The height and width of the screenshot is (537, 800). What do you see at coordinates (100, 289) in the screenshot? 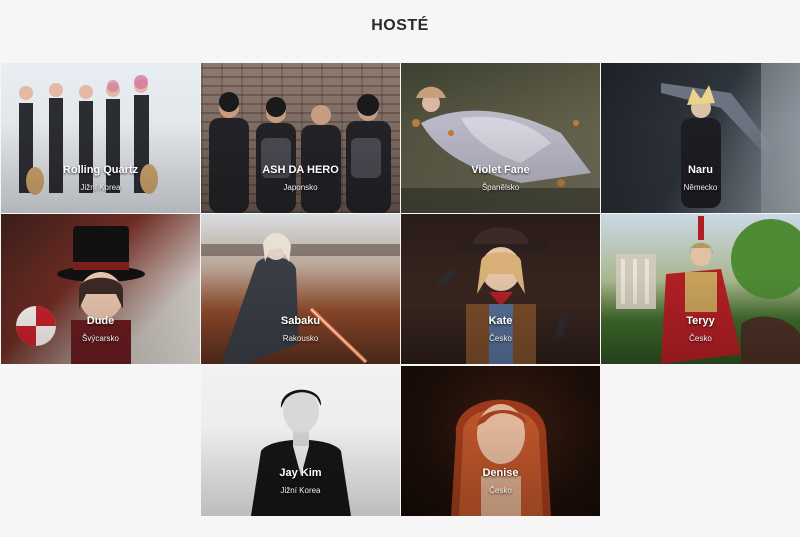
I see `guest-card-dude: Dude Švýcarsko` at bounding box center [100, 289].